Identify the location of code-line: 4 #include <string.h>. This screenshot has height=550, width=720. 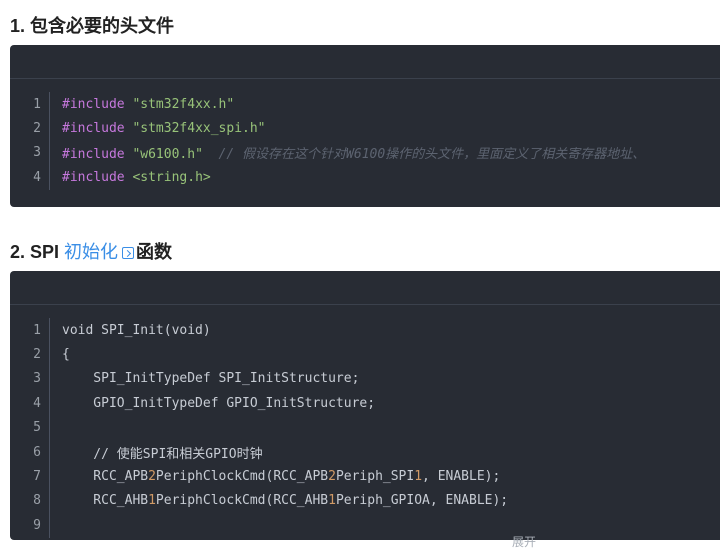
(365, 177).